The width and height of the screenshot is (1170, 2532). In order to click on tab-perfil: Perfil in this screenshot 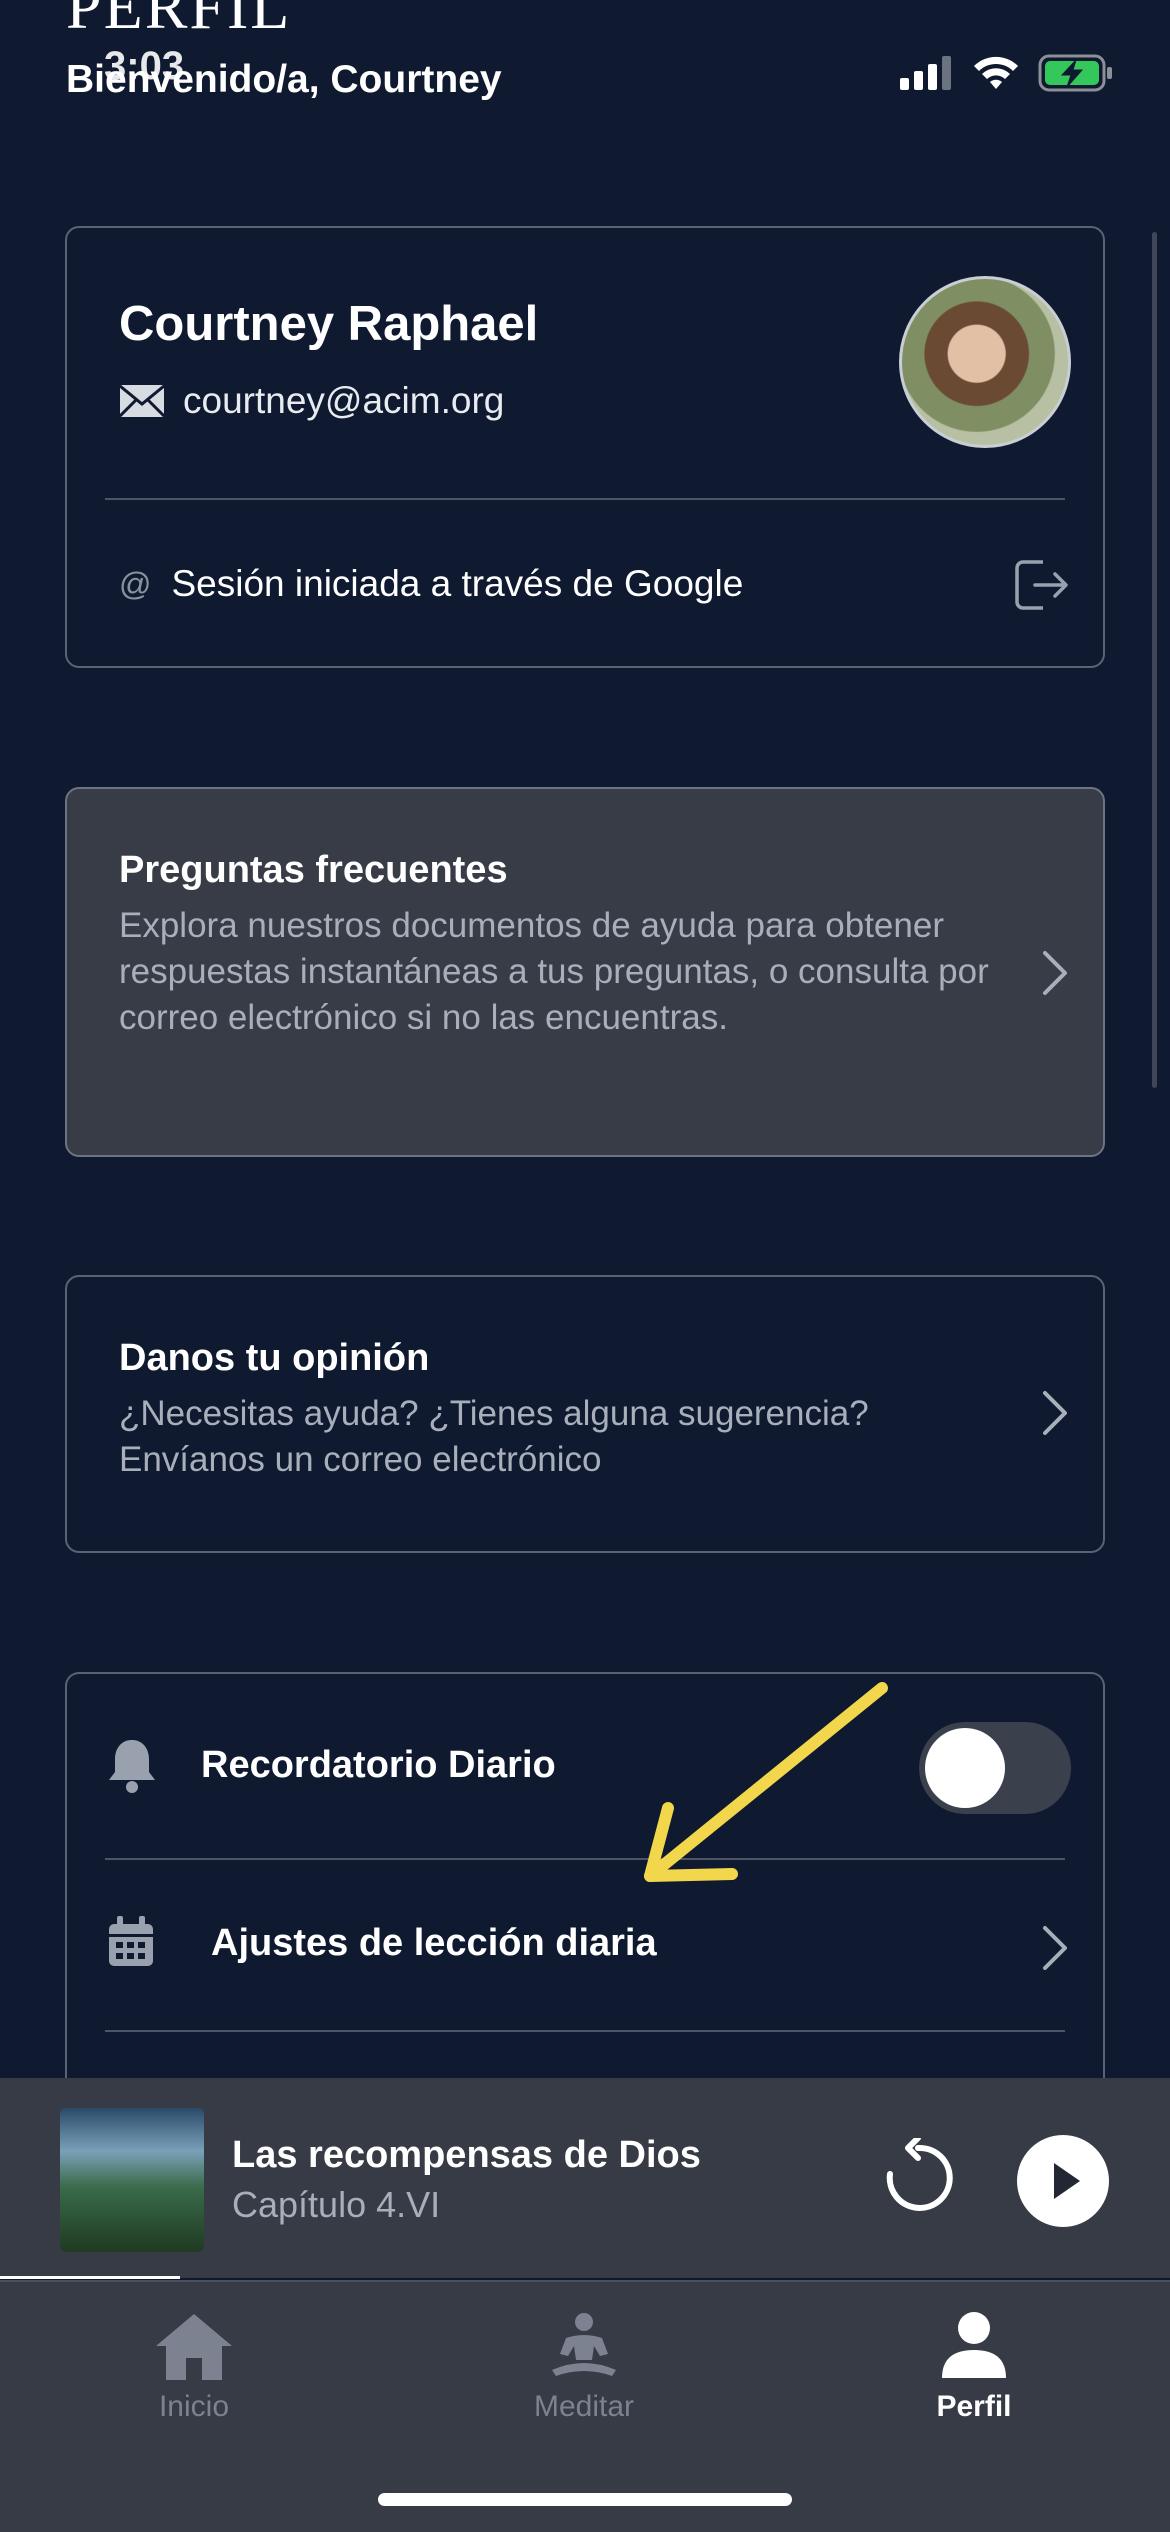, I will do `click(974, 2367)`.